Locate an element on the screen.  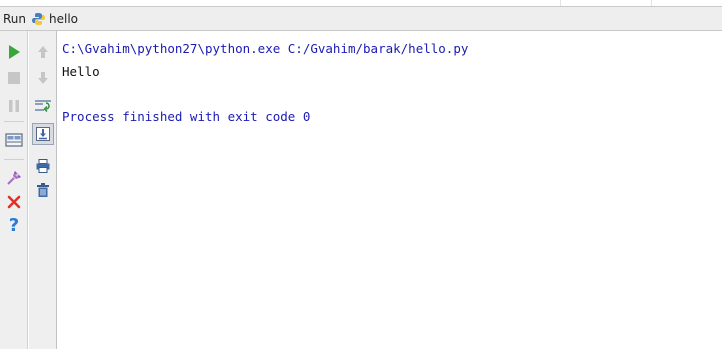
close-icon is located at coordinates (14, 202).